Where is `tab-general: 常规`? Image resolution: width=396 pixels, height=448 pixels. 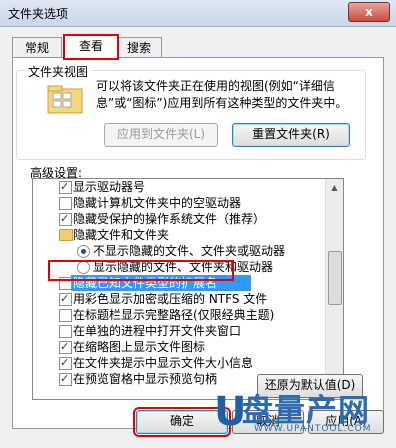 tab-general: 常规 is located at coordinates (37, 47).